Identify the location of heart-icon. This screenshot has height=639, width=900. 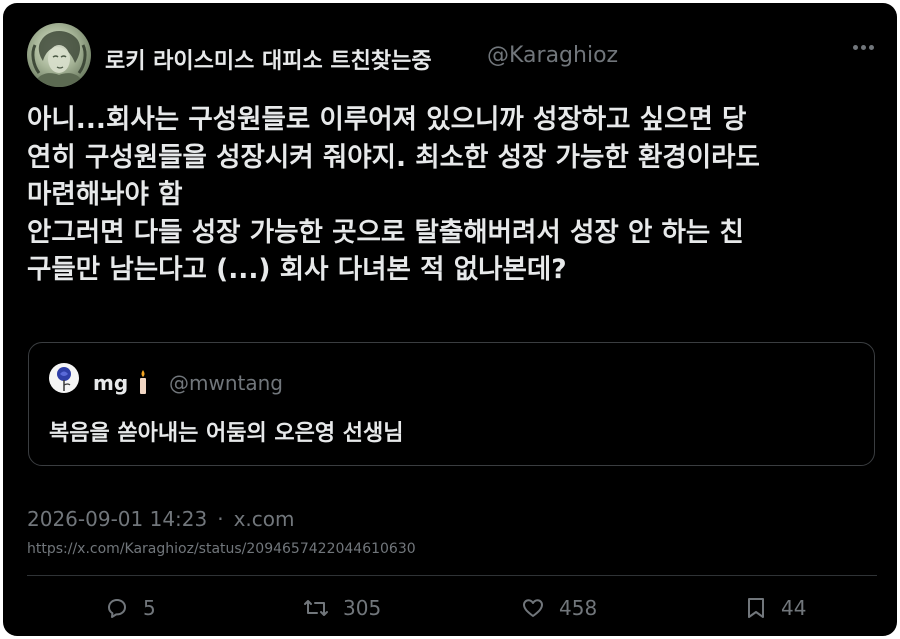
(533, 608).